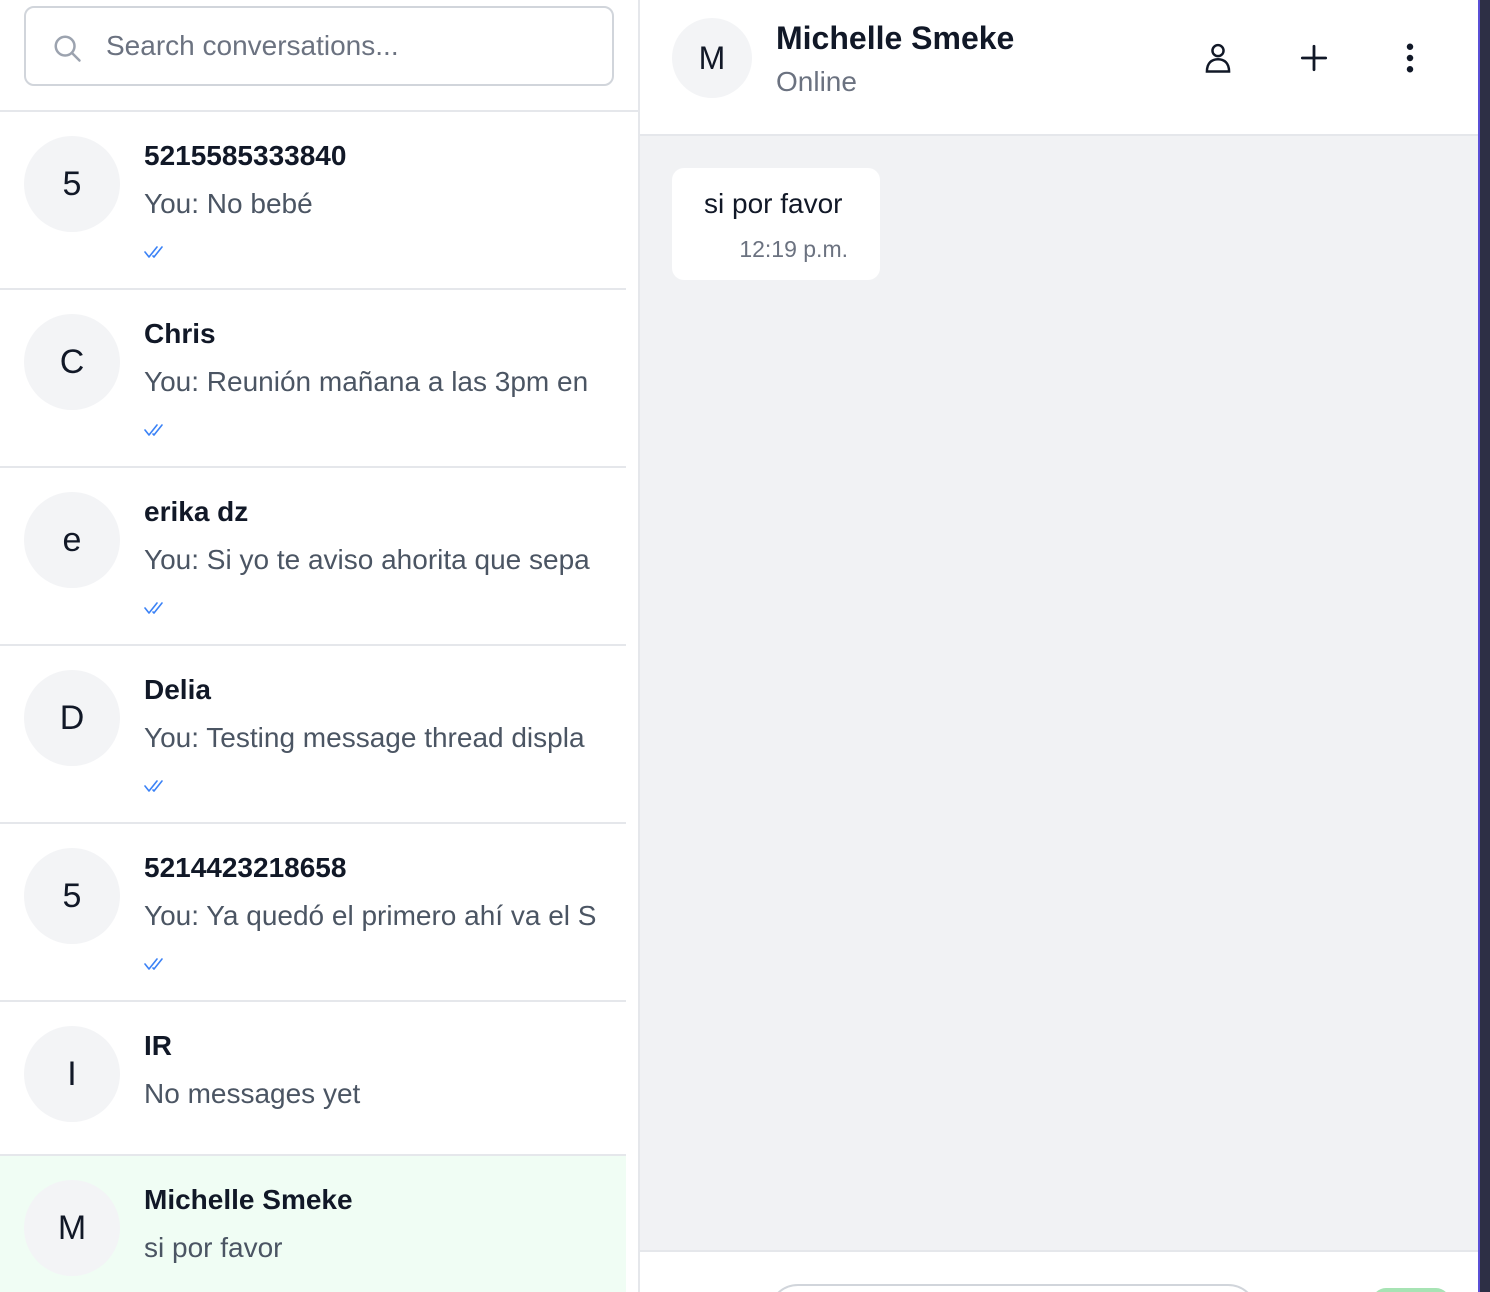 Image resolution: width=1490 pixels, height=1292 pixels. I want to click on more-vertical-icon, so click(1410, 58).